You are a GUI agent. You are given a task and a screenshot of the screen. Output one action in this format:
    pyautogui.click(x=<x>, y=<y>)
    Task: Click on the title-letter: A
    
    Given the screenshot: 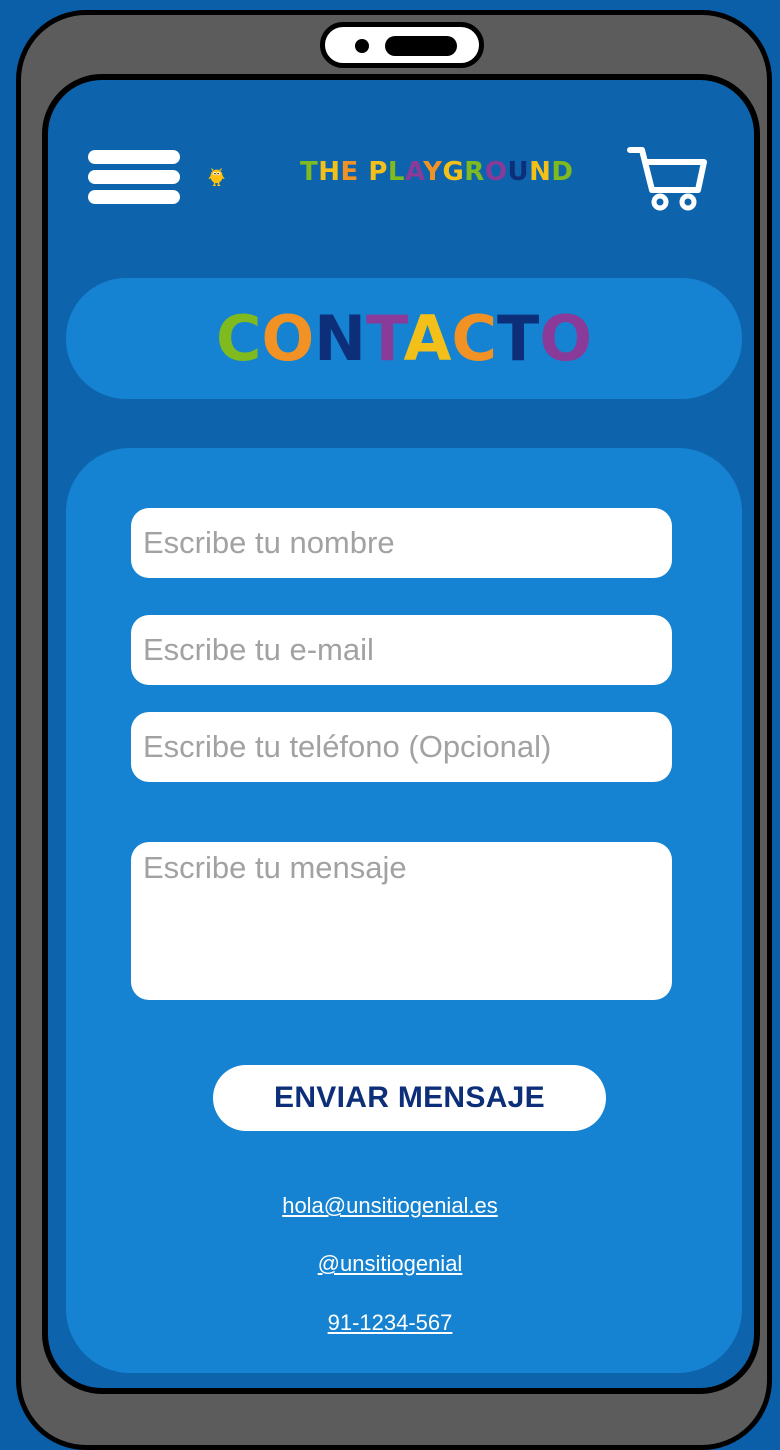 What is the action you would take?
    pyautogui.click(x=427, y=338)
    